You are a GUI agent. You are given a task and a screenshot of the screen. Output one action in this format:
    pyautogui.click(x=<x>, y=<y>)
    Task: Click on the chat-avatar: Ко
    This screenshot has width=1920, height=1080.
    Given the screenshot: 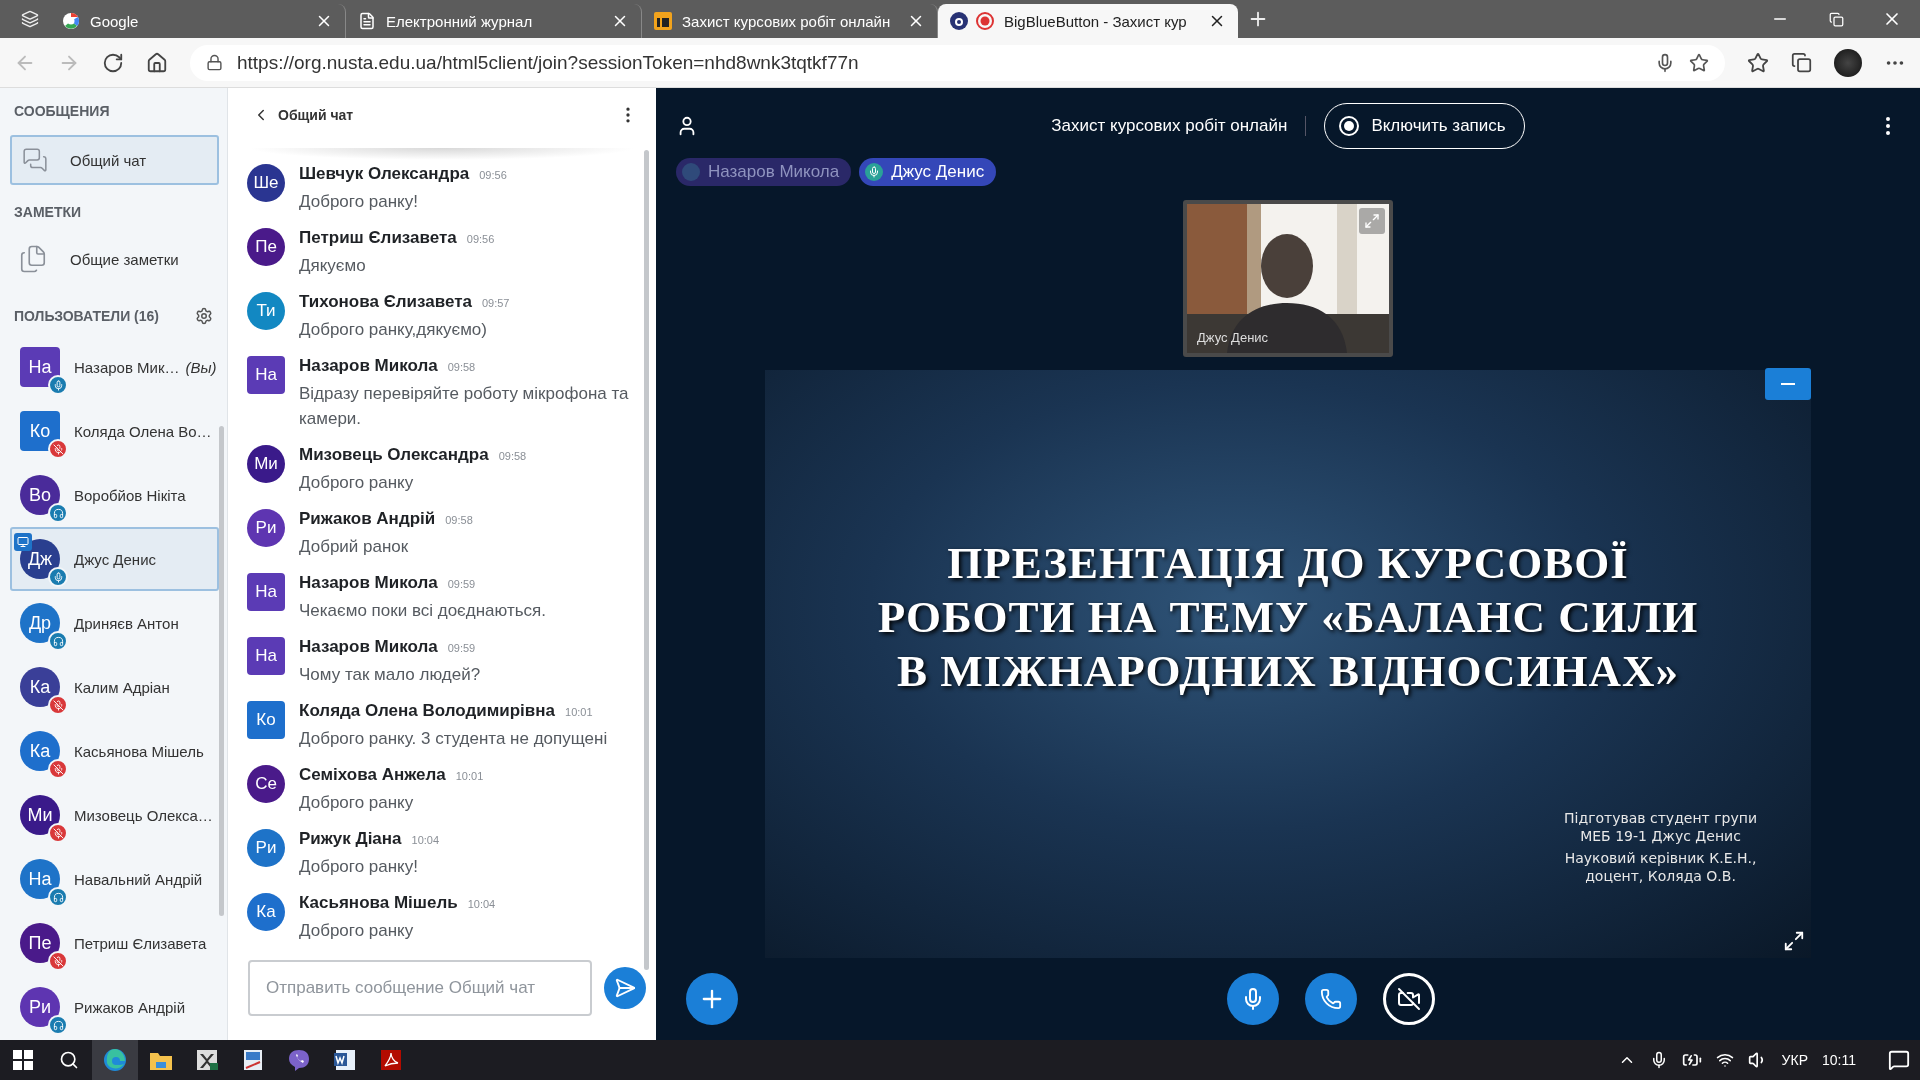 What is the action you would take?
    pyautogui.click(x=266, y=720)
    